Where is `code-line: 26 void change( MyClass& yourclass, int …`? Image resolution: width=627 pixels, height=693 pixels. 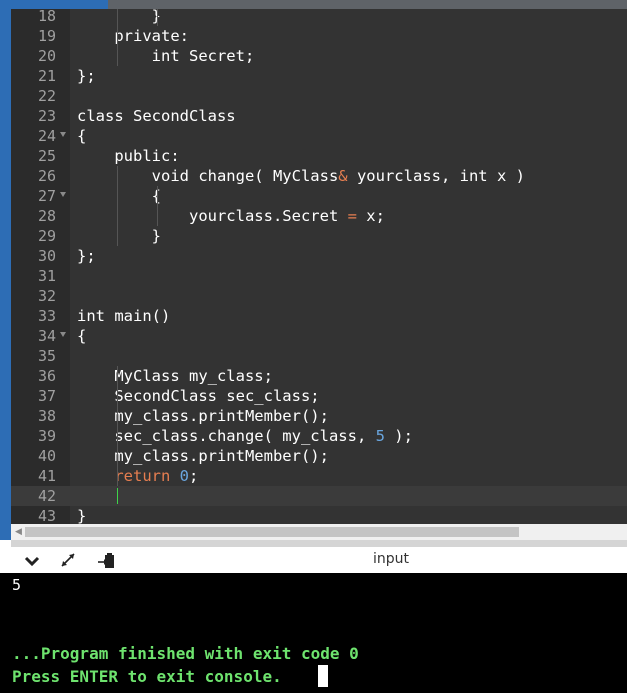 code-line: 26 void change( MyClass& yourclass, int … is located at coordinates (319, 176).